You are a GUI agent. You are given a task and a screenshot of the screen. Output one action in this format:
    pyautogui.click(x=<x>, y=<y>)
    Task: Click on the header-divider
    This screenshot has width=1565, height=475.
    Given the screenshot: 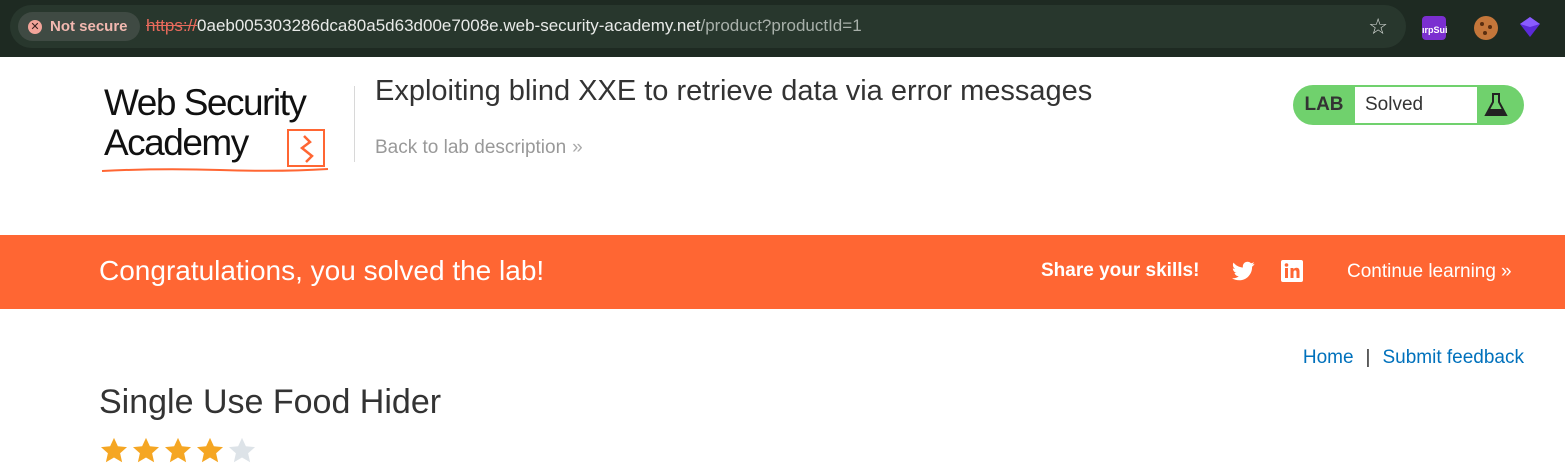 What is the action you would take?
    pyautogui.click(x=354, y=124)
    